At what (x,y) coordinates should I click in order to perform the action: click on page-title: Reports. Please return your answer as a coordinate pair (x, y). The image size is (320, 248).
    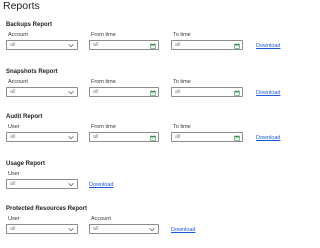
    Looking at the image, I should click on (21, 6).